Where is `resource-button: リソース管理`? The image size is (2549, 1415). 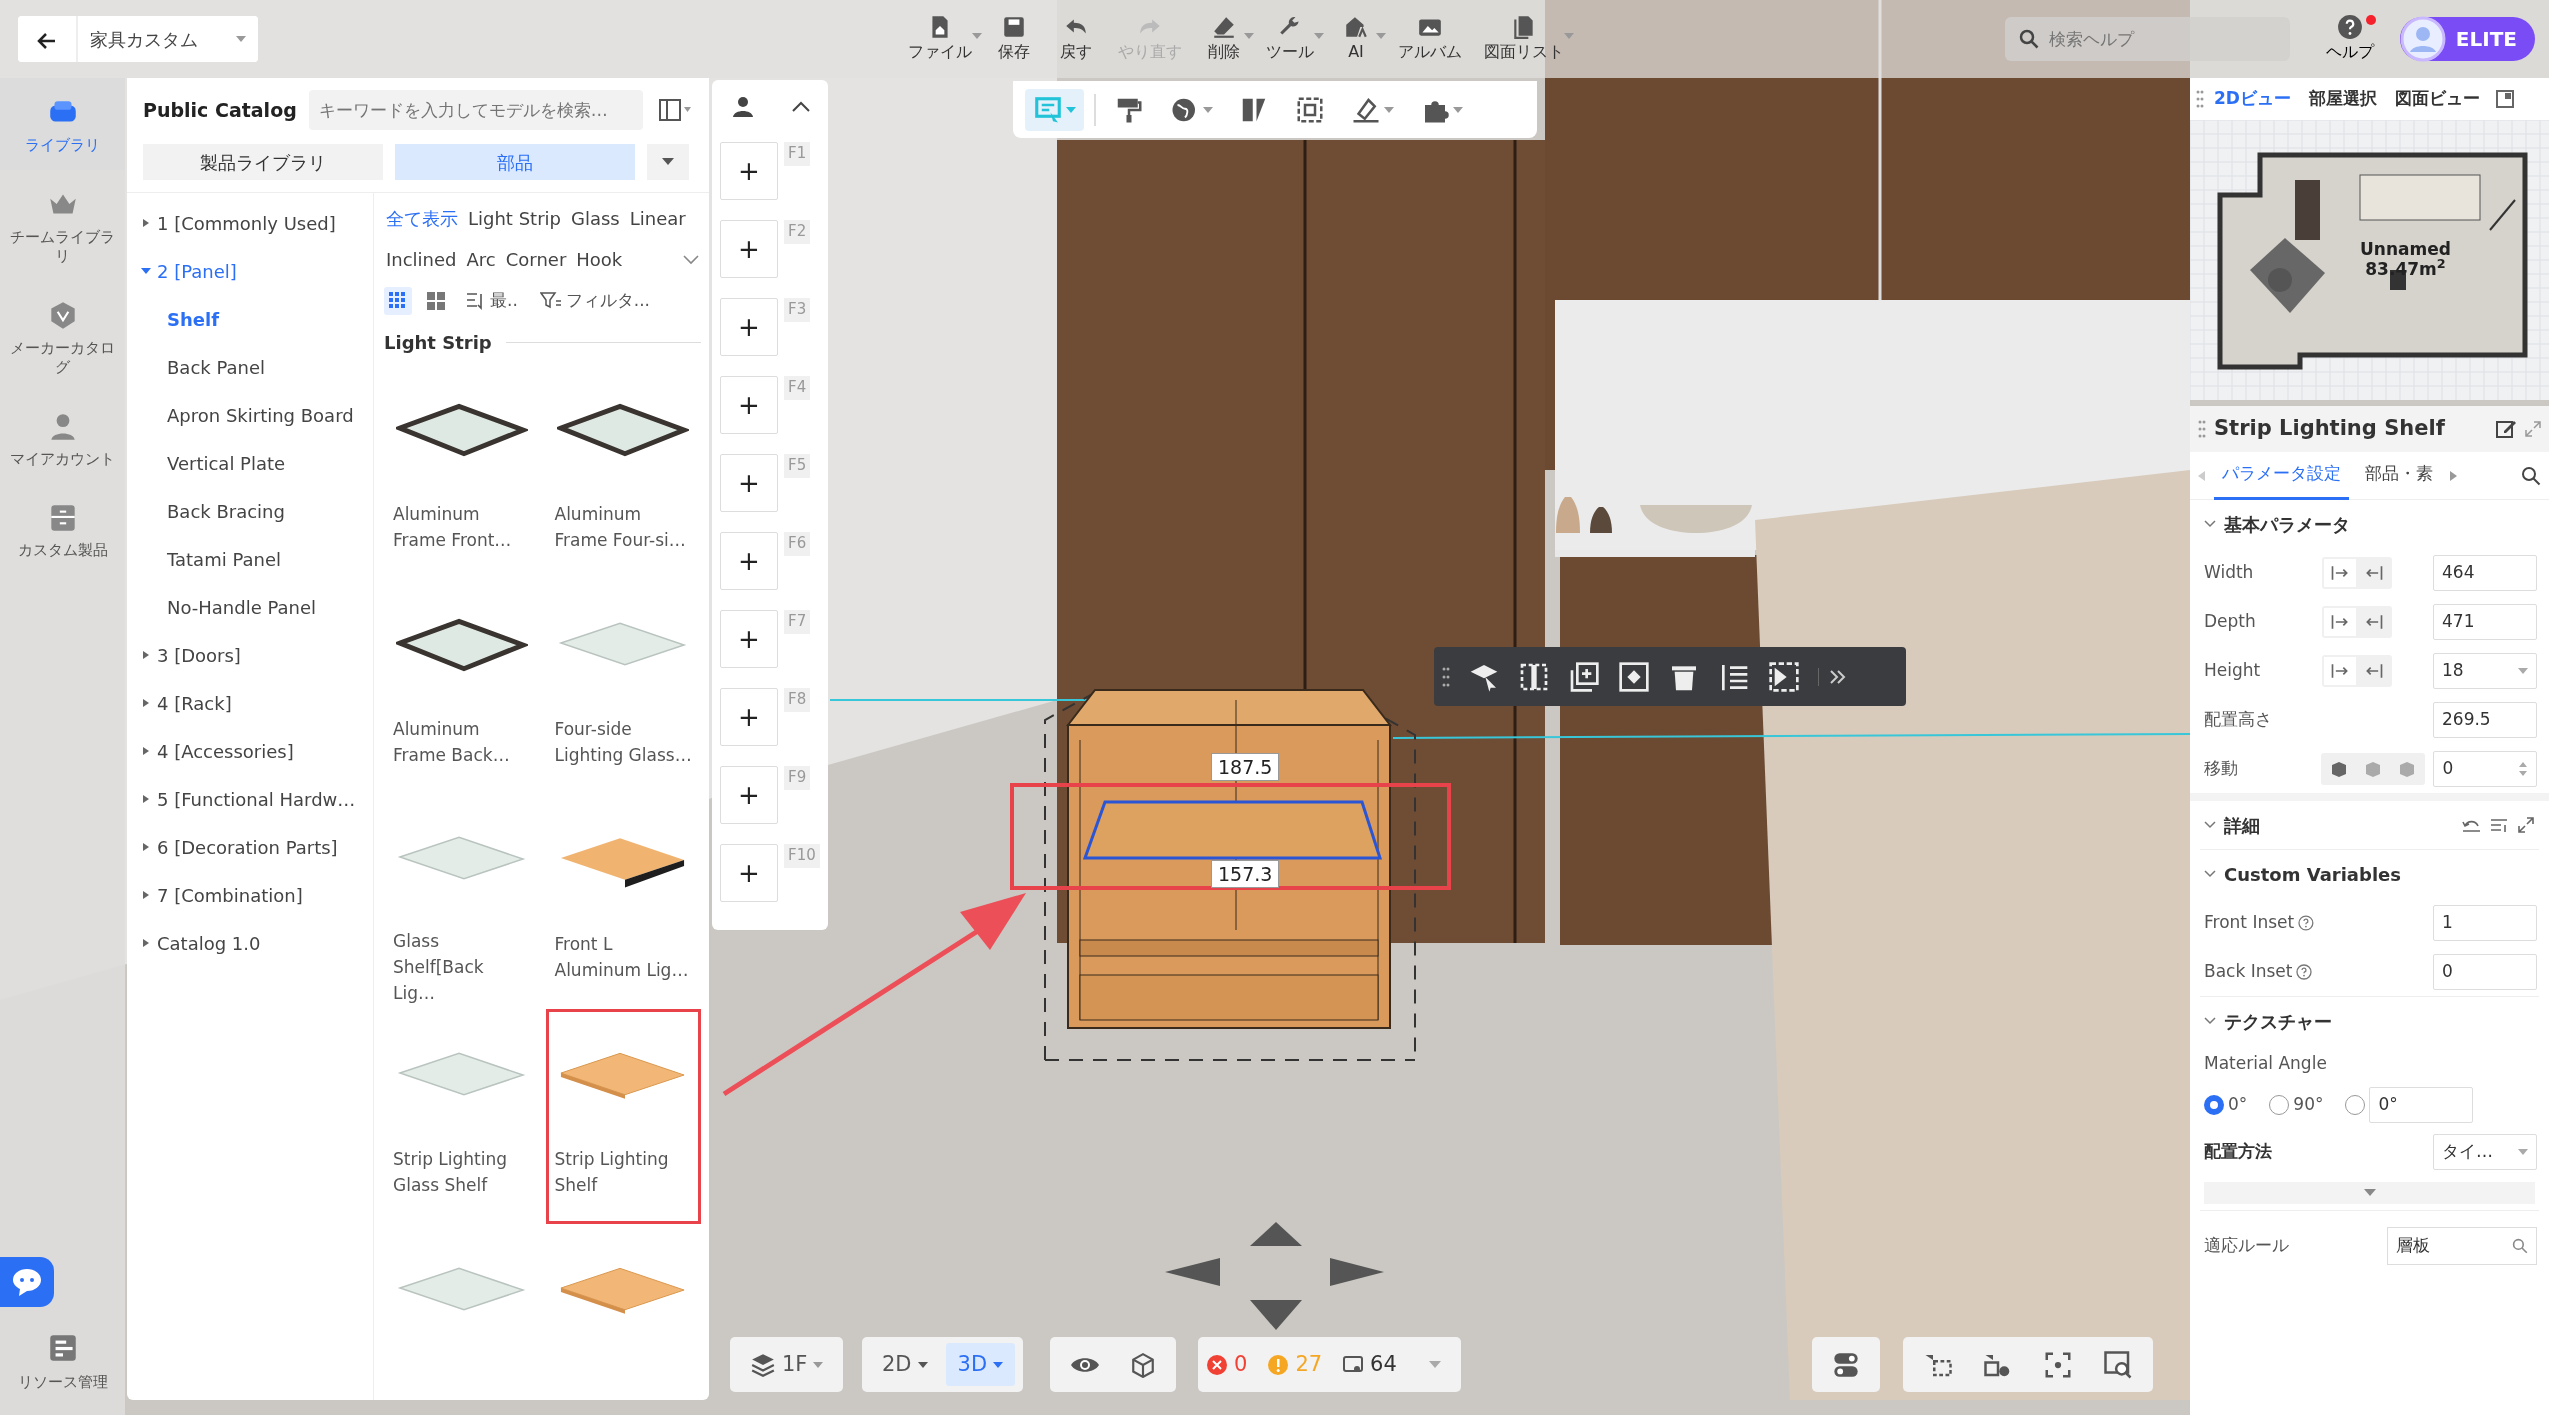
resource-button: リソース管理 is located at coordinates (62, 1360).